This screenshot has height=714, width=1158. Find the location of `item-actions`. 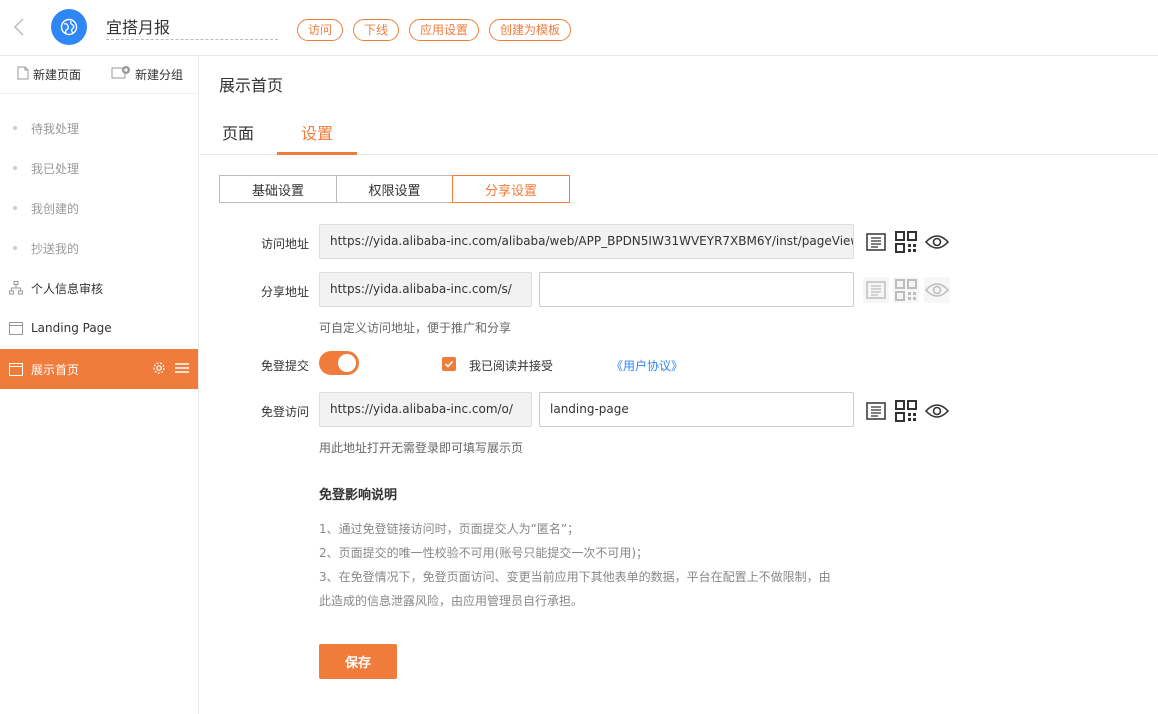

item-actions is located at coordinates (171, 369).